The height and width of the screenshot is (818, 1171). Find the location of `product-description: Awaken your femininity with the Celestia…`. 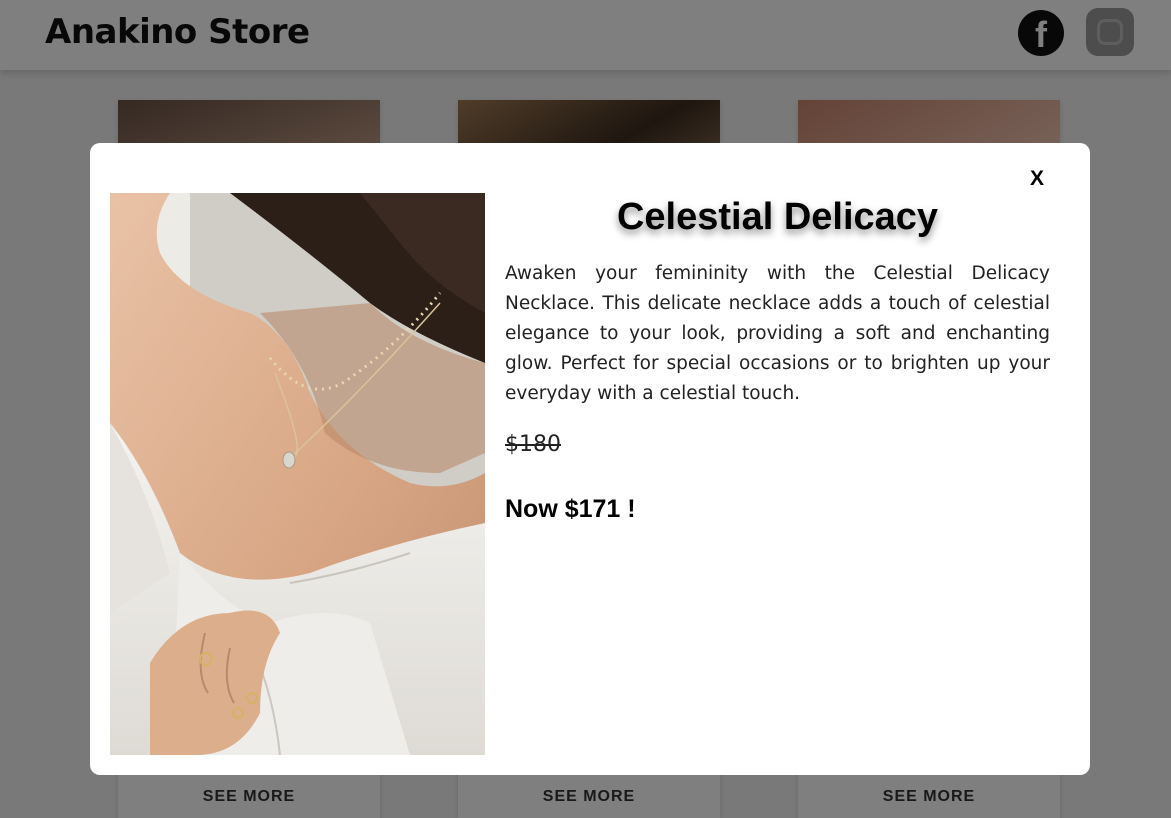

product-description: Awaken your femininity with the Celestia… is located at coordinates (777, 333).